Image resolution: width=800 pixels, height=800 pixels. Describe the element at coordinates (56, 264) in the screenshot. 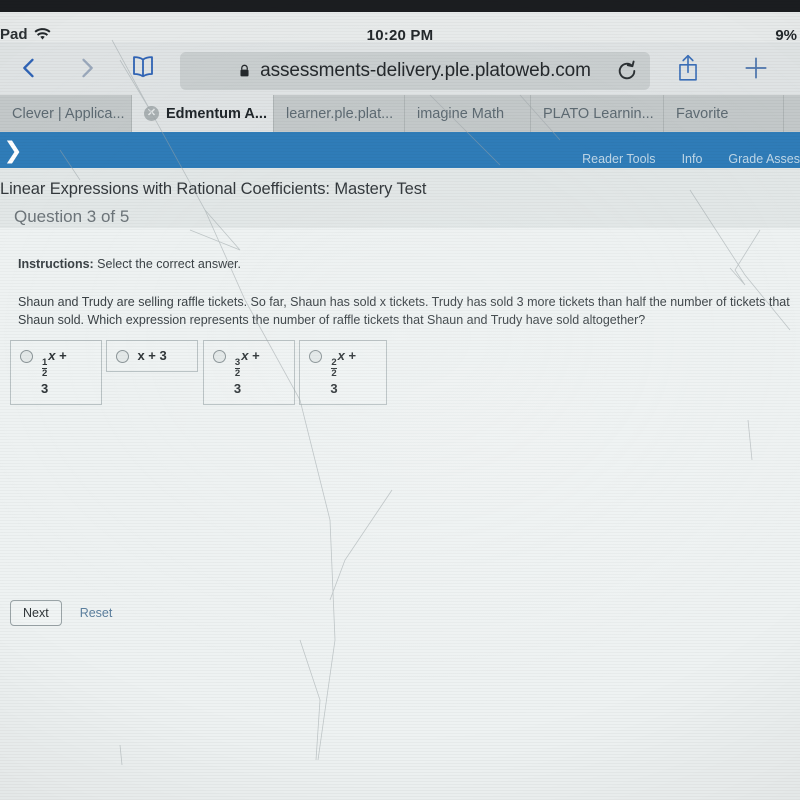

I see `instructions-label: Instructions:` at that location.